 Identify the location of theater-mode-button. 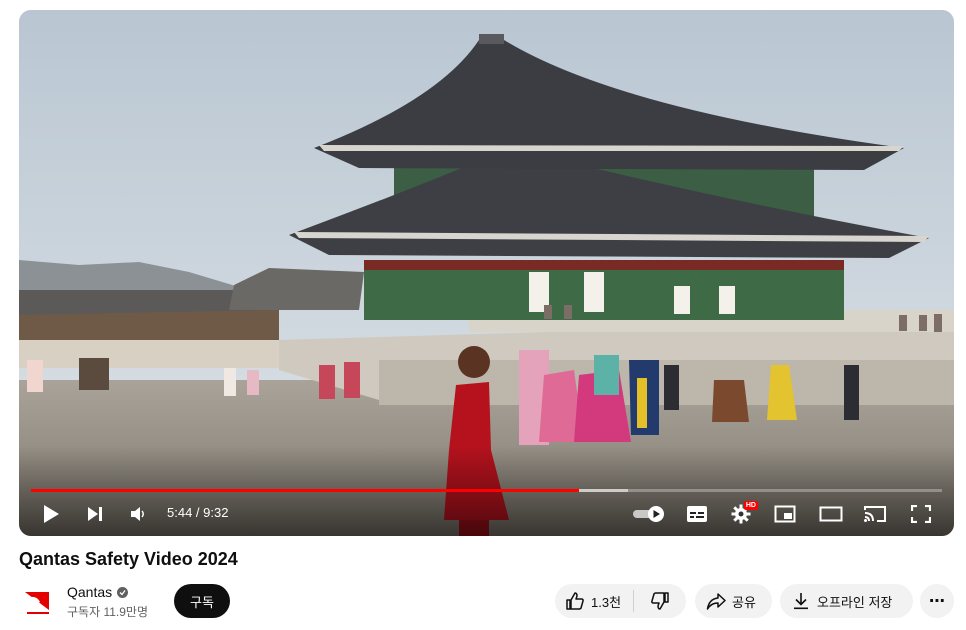
(831, 514).